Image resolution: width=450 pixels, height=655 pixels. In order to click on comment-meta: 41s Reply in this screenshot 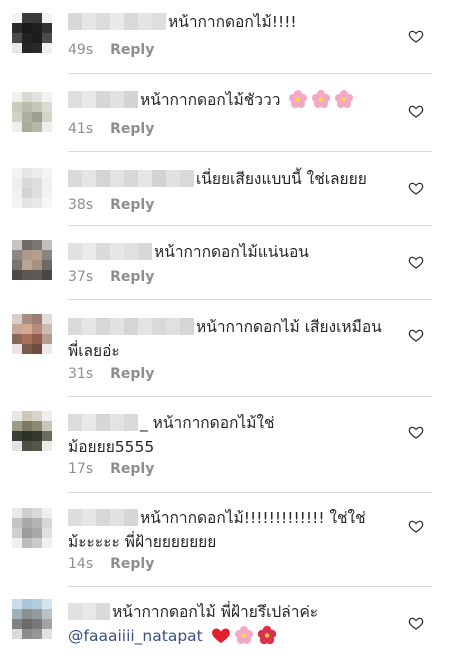, I will do `click(111, 129)`.